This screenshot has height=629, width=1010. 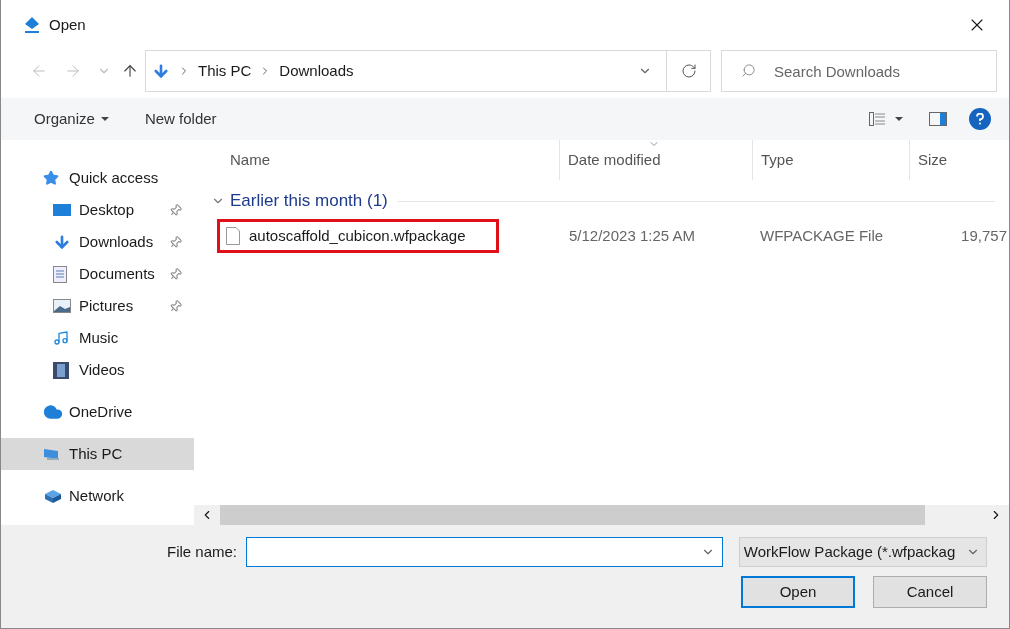 I want to click on nav-item: Quick access, so click(x=97, y=178).